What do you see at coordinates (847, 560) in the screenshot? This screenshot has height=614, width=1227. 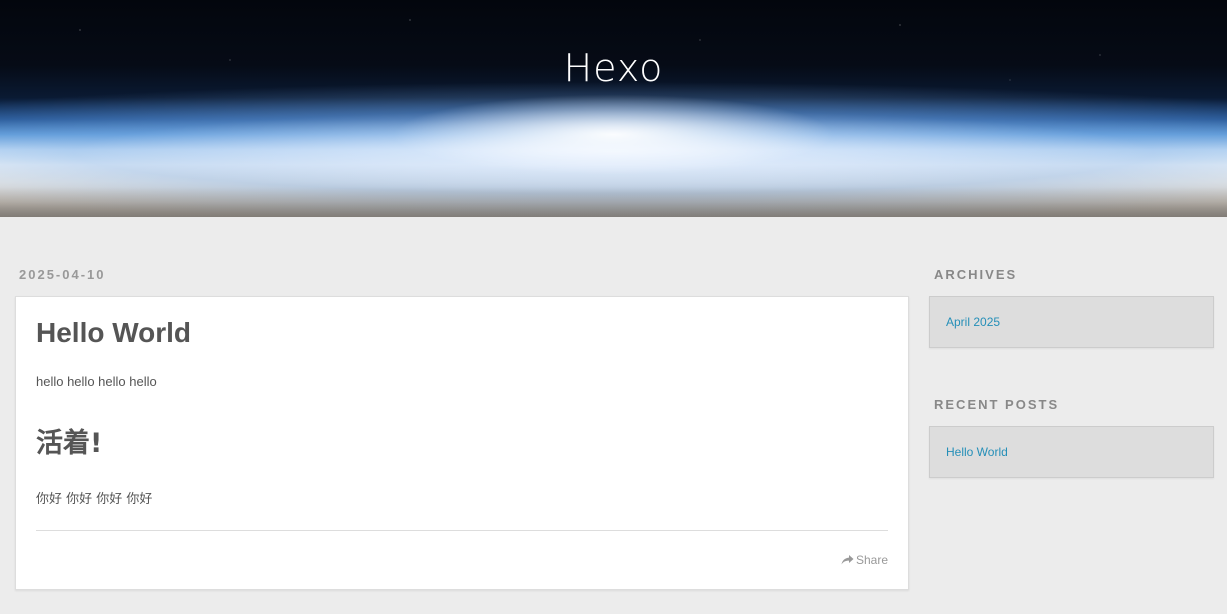 I see `share-arrow-icon` at bounding box center [847, 560].